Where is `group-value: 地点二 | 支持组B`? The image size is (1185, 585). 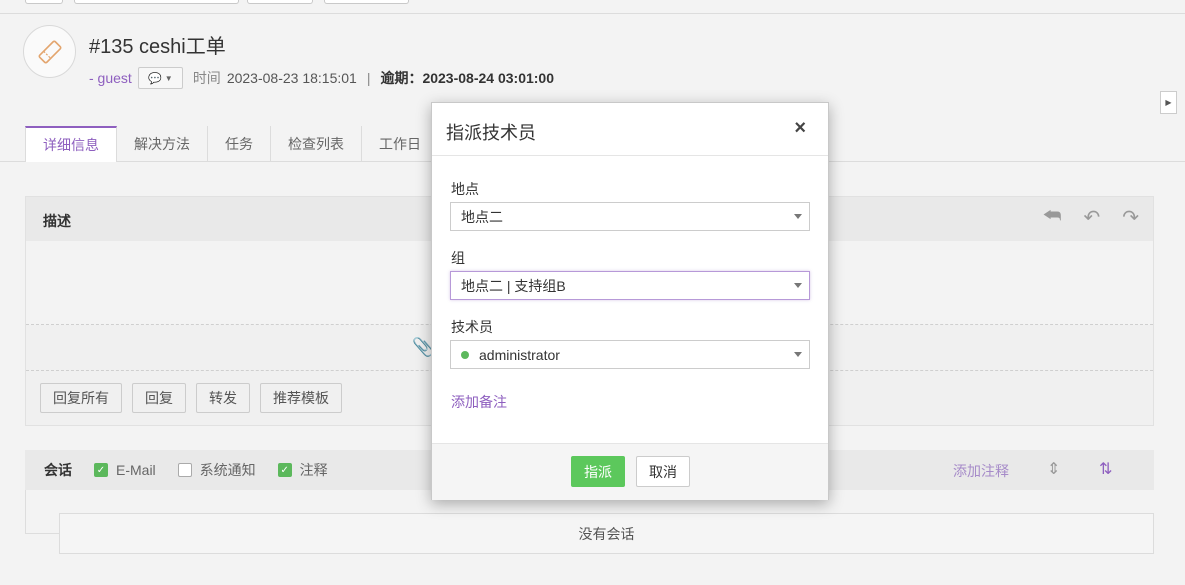
group-value: 地点二 | 支持组B is located at coordinates (513, 285).